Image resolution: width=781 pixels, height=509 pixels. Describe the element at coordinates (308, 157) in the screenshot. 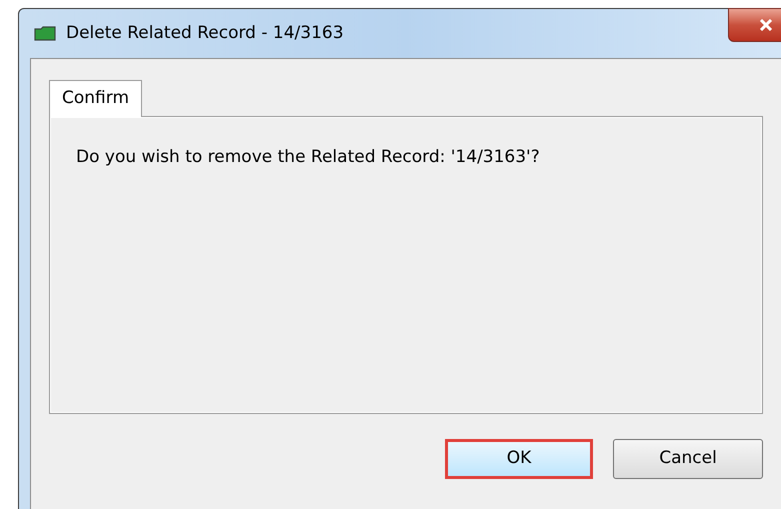

I see `confirm-message: Do you wish to remove the Related Record: '14/3163'?` at that location.